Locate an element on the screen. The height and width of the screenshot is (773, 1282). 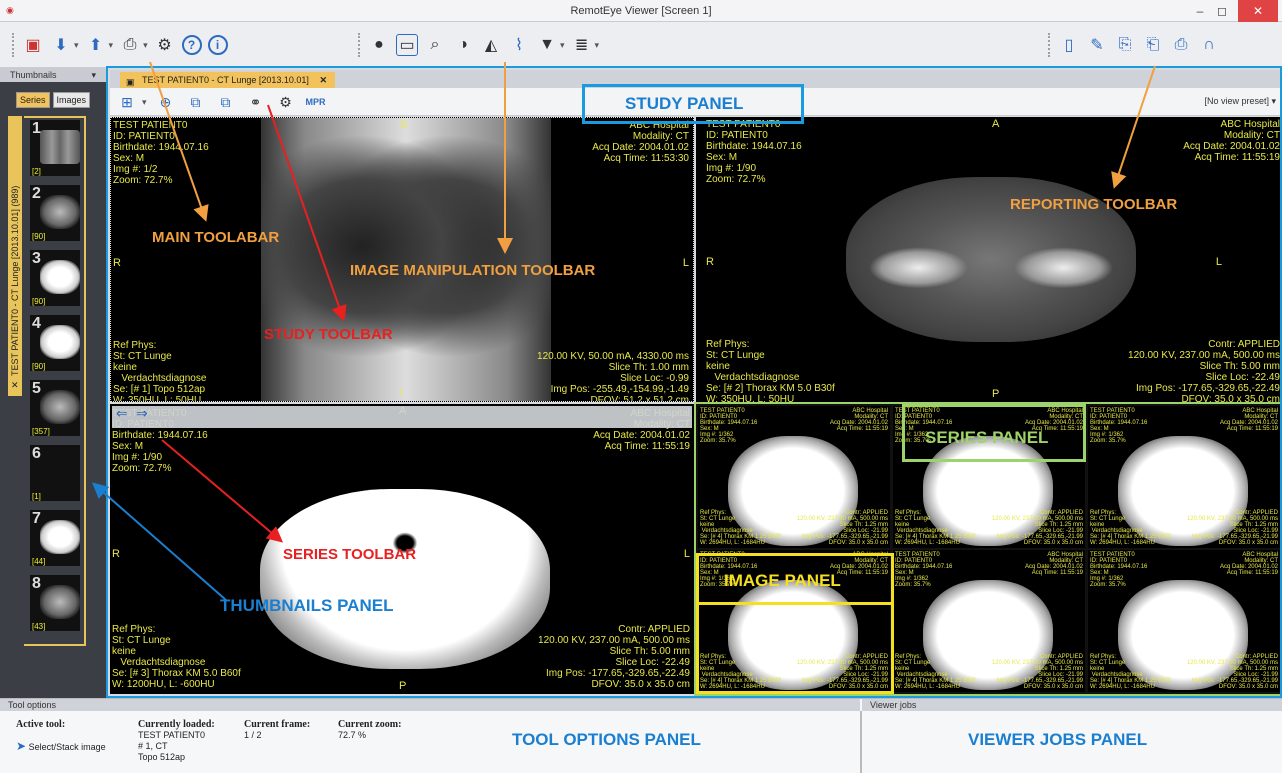
zoom-icon: ⌕ is located at coordinates (435, 45).